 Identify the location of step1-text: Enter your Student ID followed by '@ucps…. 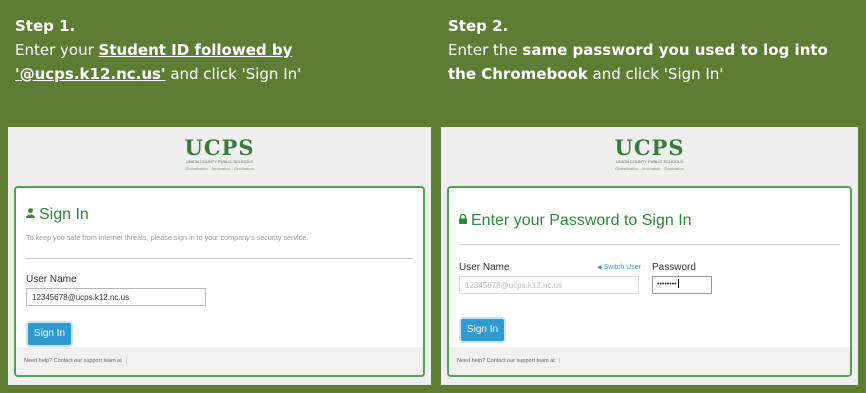
(219, 62).